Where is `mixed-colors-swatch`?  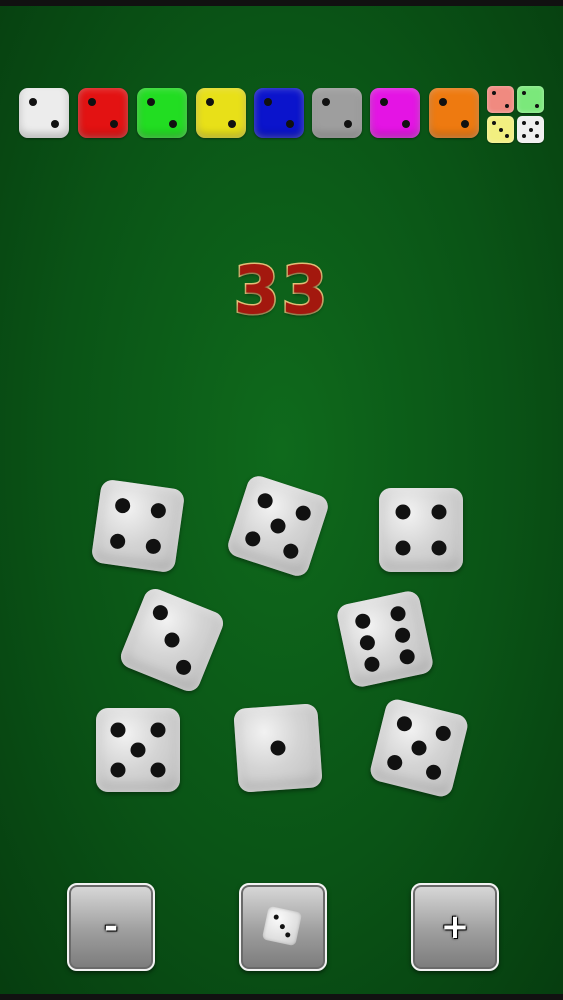
mixed-colors-swatch is located at coordinates (516, 115).